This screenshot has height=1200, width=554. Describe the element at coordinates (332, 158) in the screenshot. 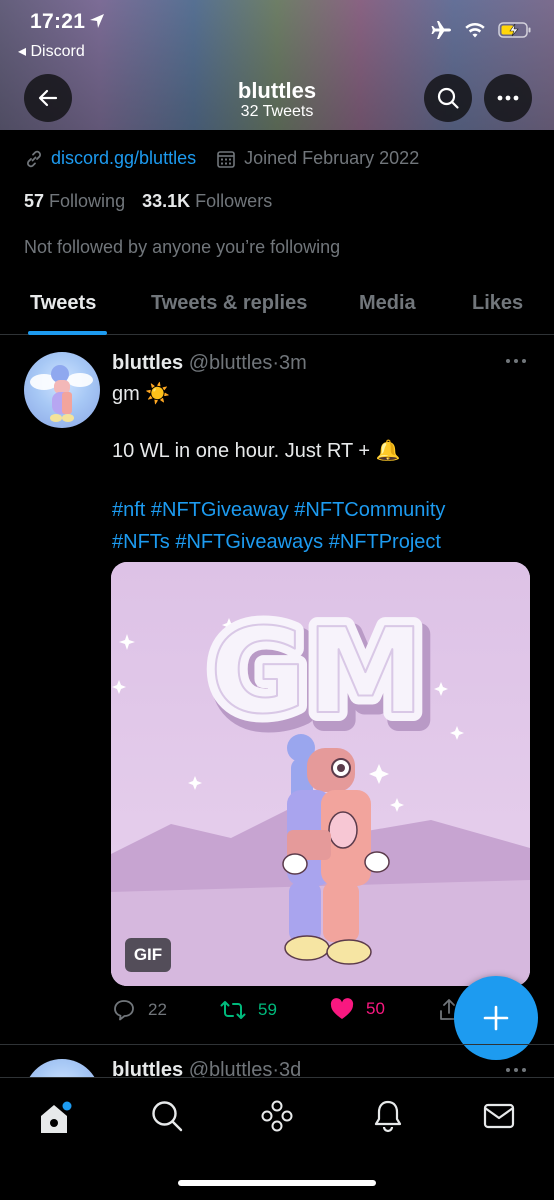

I see `joined-date: Joined February 2022` at that location.